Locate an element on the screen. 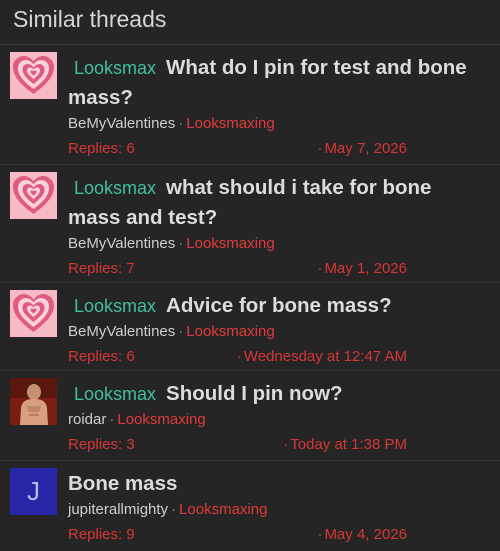 Image resolution: width=500 pixels, height=551 pixels. thread-date-wrap: · Wednesday at 12:47 AM is located at coordinates (362, 357).